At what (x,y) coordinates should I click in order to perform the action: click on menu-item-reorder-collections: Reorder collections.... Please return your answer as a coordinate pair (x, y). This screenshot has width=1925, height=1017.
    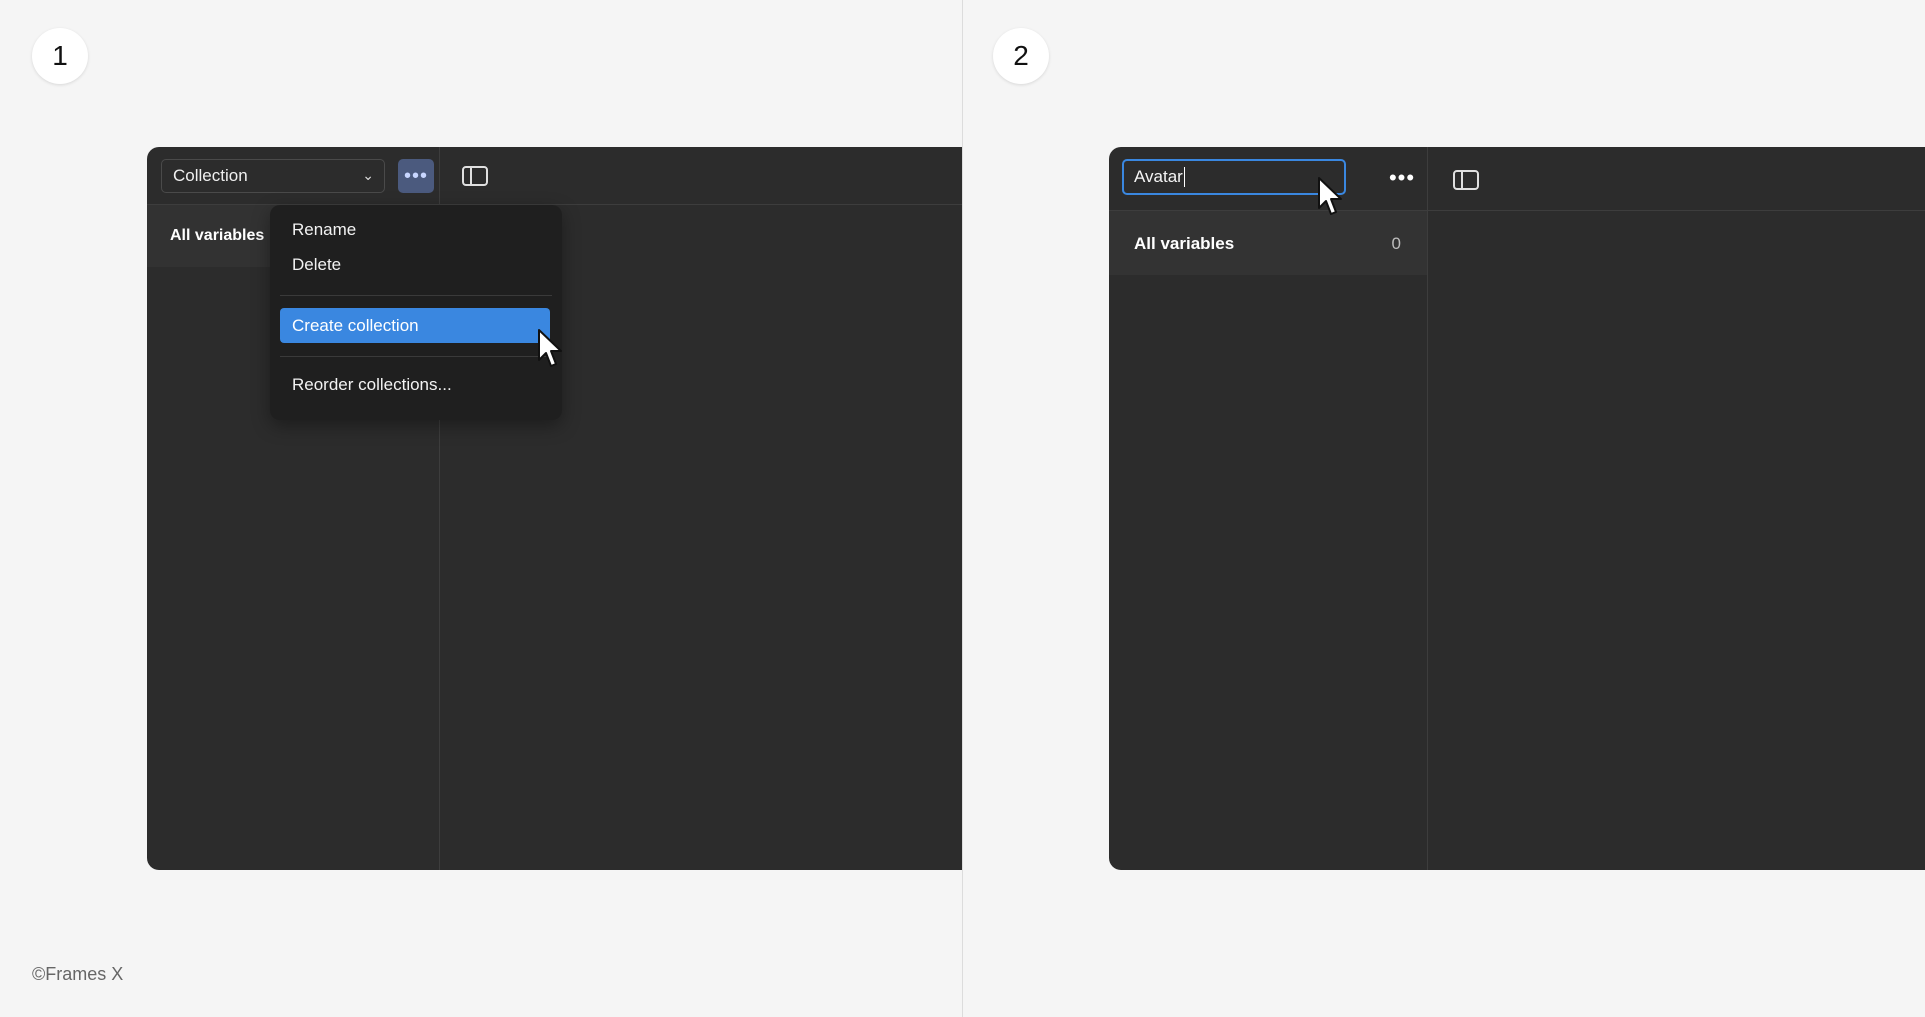
    Looking at the image, I should click on (372, 385).